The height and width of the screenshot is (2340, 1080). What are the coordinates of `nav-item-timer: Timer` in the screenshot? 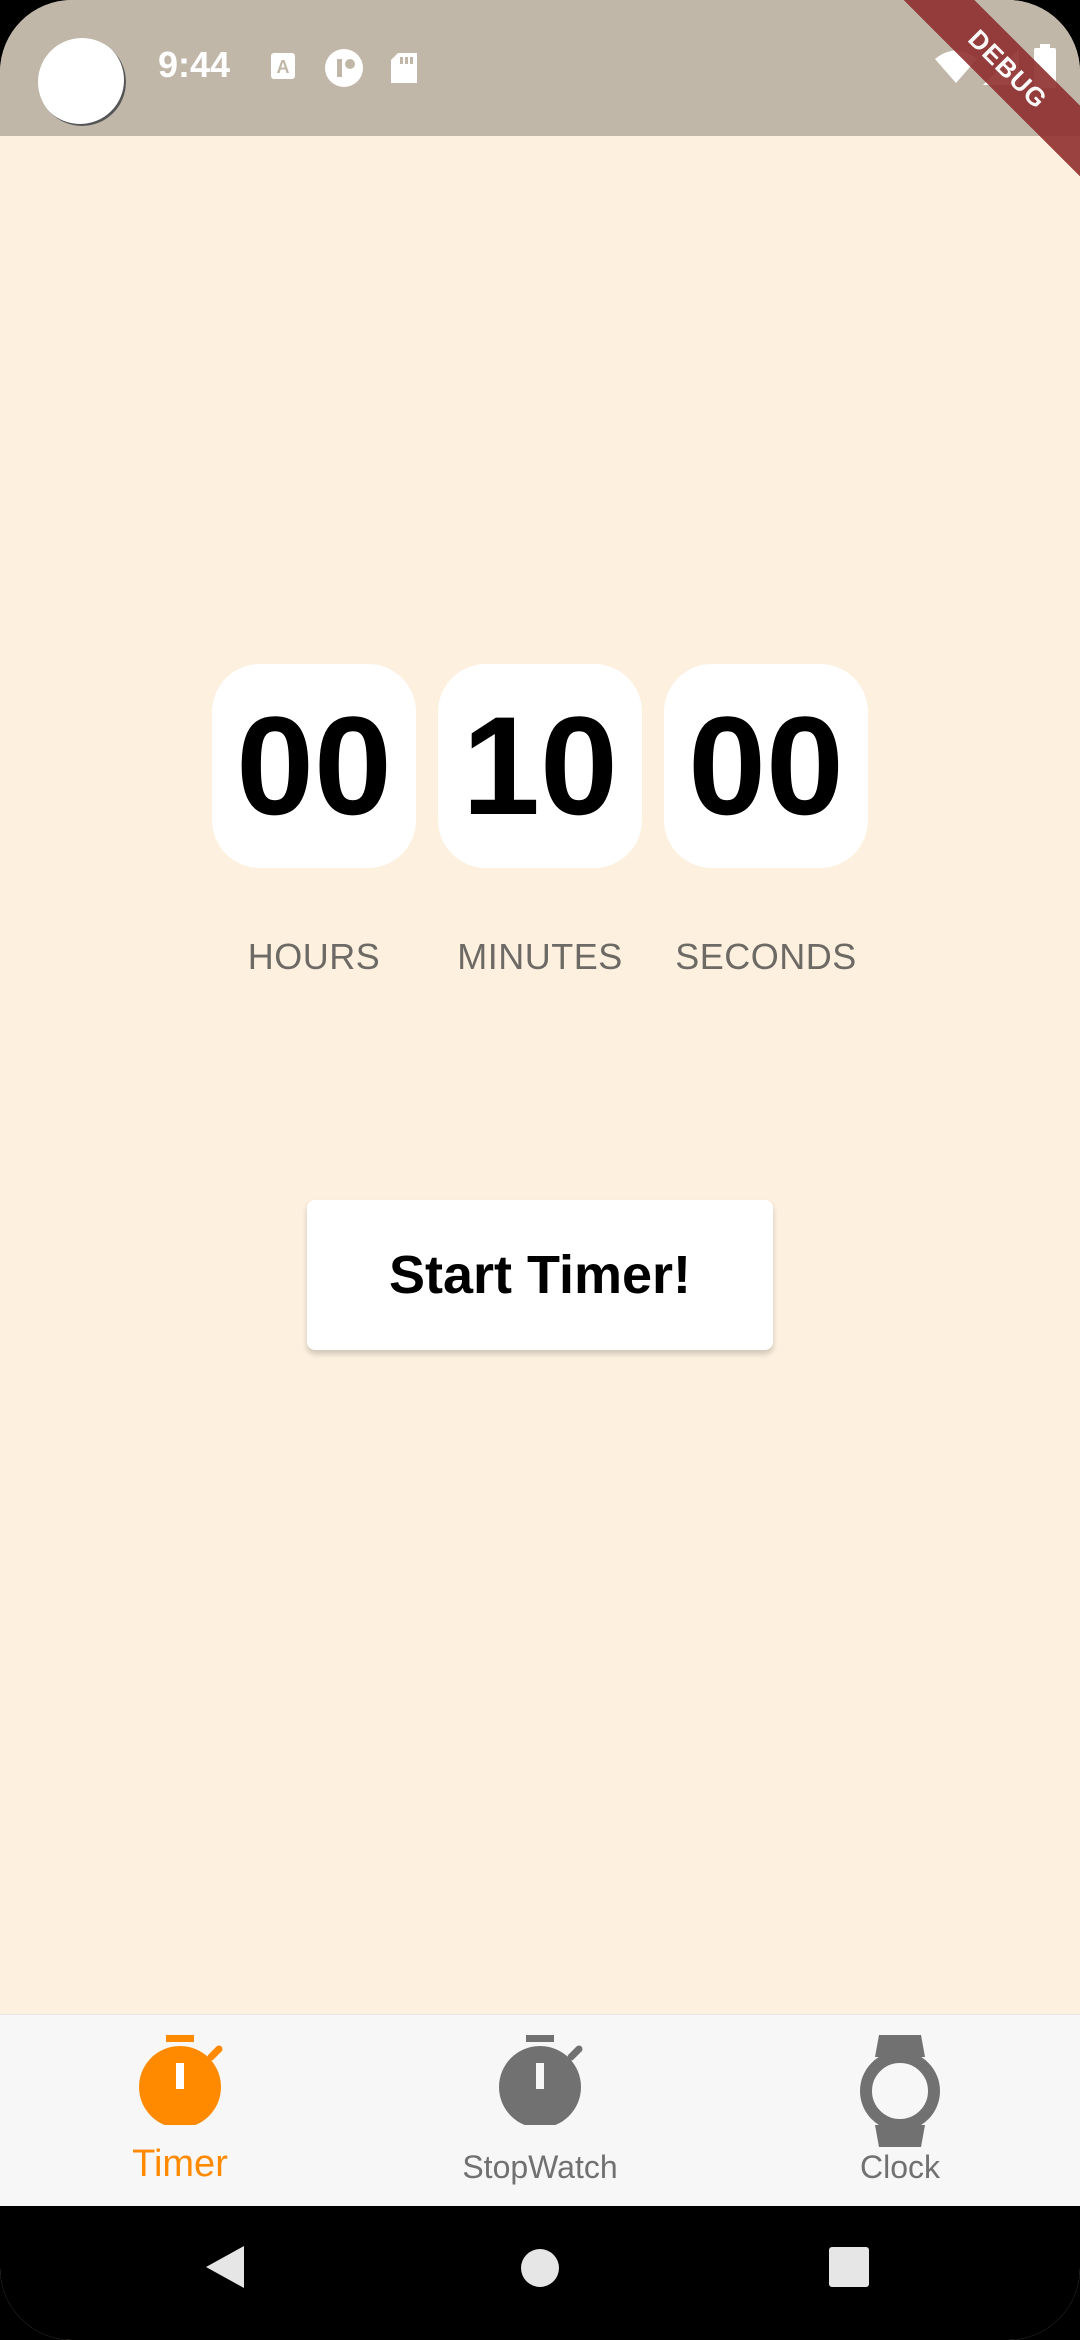 It's located at (180, 2111).